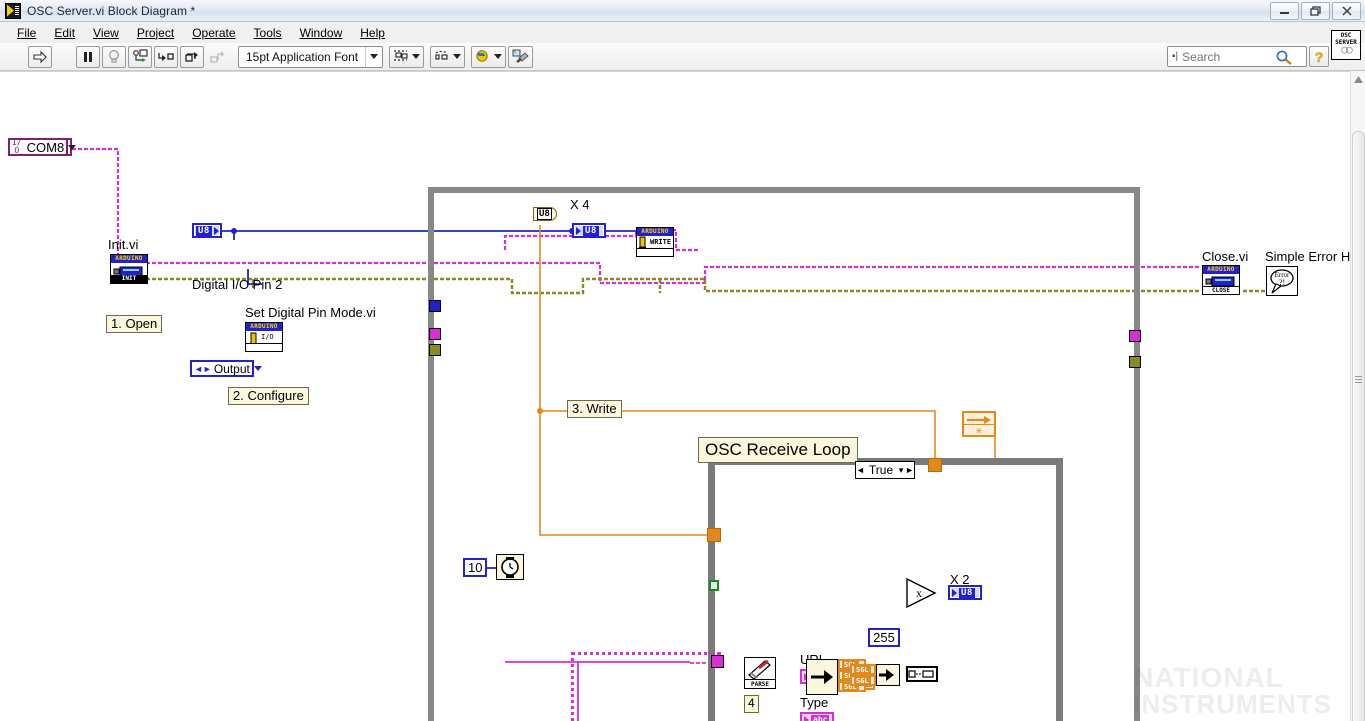  Describe the element at coordinates (407, 56) in the screenshot. I see `align-objects-button` at that location.